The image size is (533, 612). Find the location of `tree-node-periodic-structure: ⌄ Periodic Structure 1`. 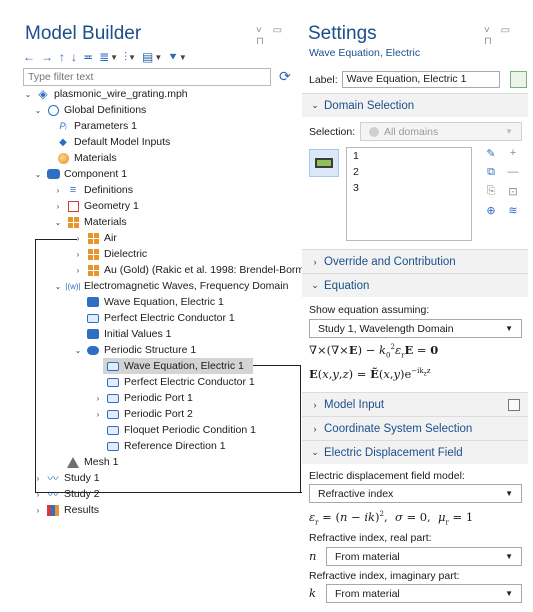

tree-node-periodic-structure: ⌄ Periodic Structure 1 is located at coordinates (135, 350).